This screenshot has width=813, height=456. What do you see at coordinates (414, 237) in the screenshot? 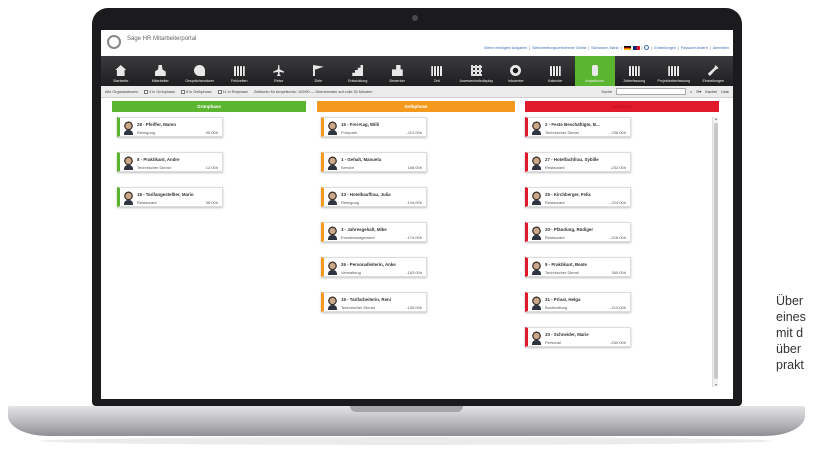
I see `employee-balance: -174:00h` at bounding box center [414, 237].